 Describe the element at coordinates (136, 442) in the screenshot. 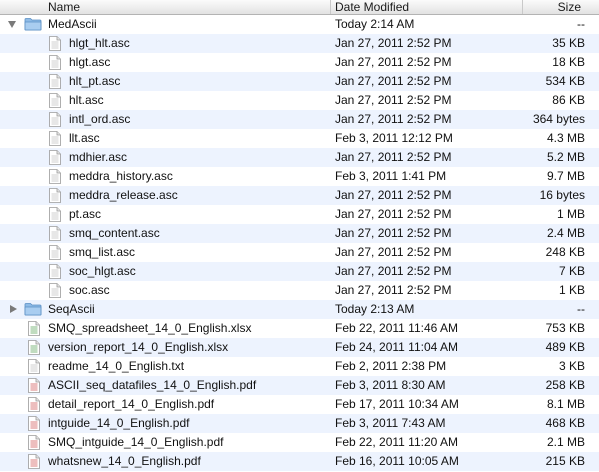

I see `item-name: SMQ_intguide_14_0_English.pdf` at that location.